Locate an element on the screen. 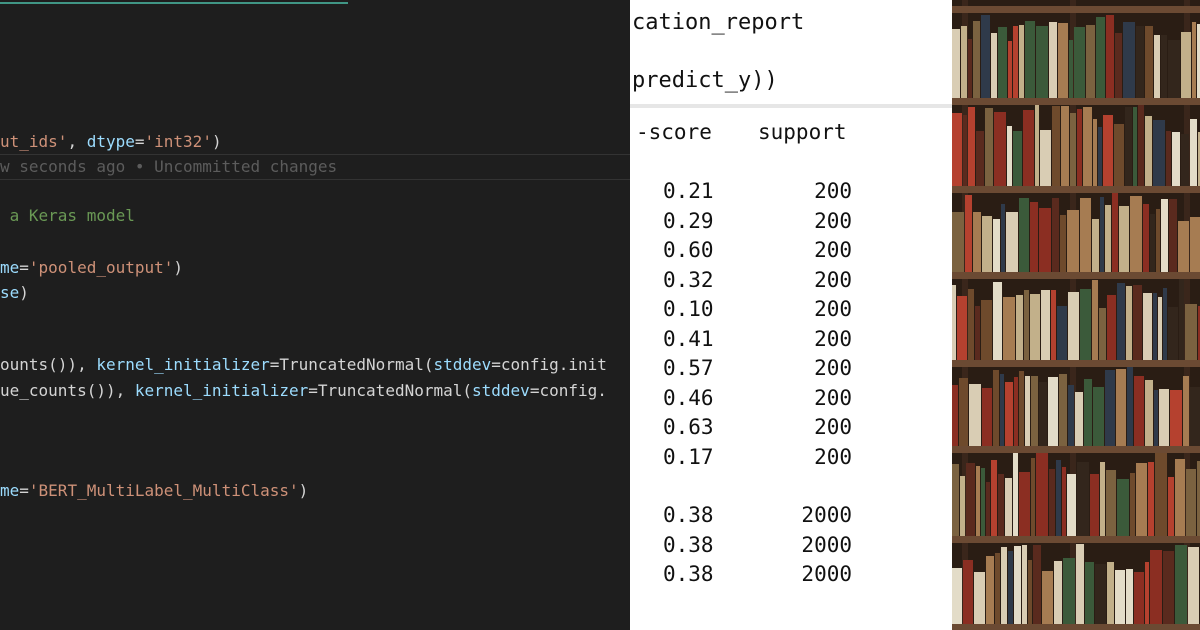  header-f1-score: -score is located at coordinates (674, 132).